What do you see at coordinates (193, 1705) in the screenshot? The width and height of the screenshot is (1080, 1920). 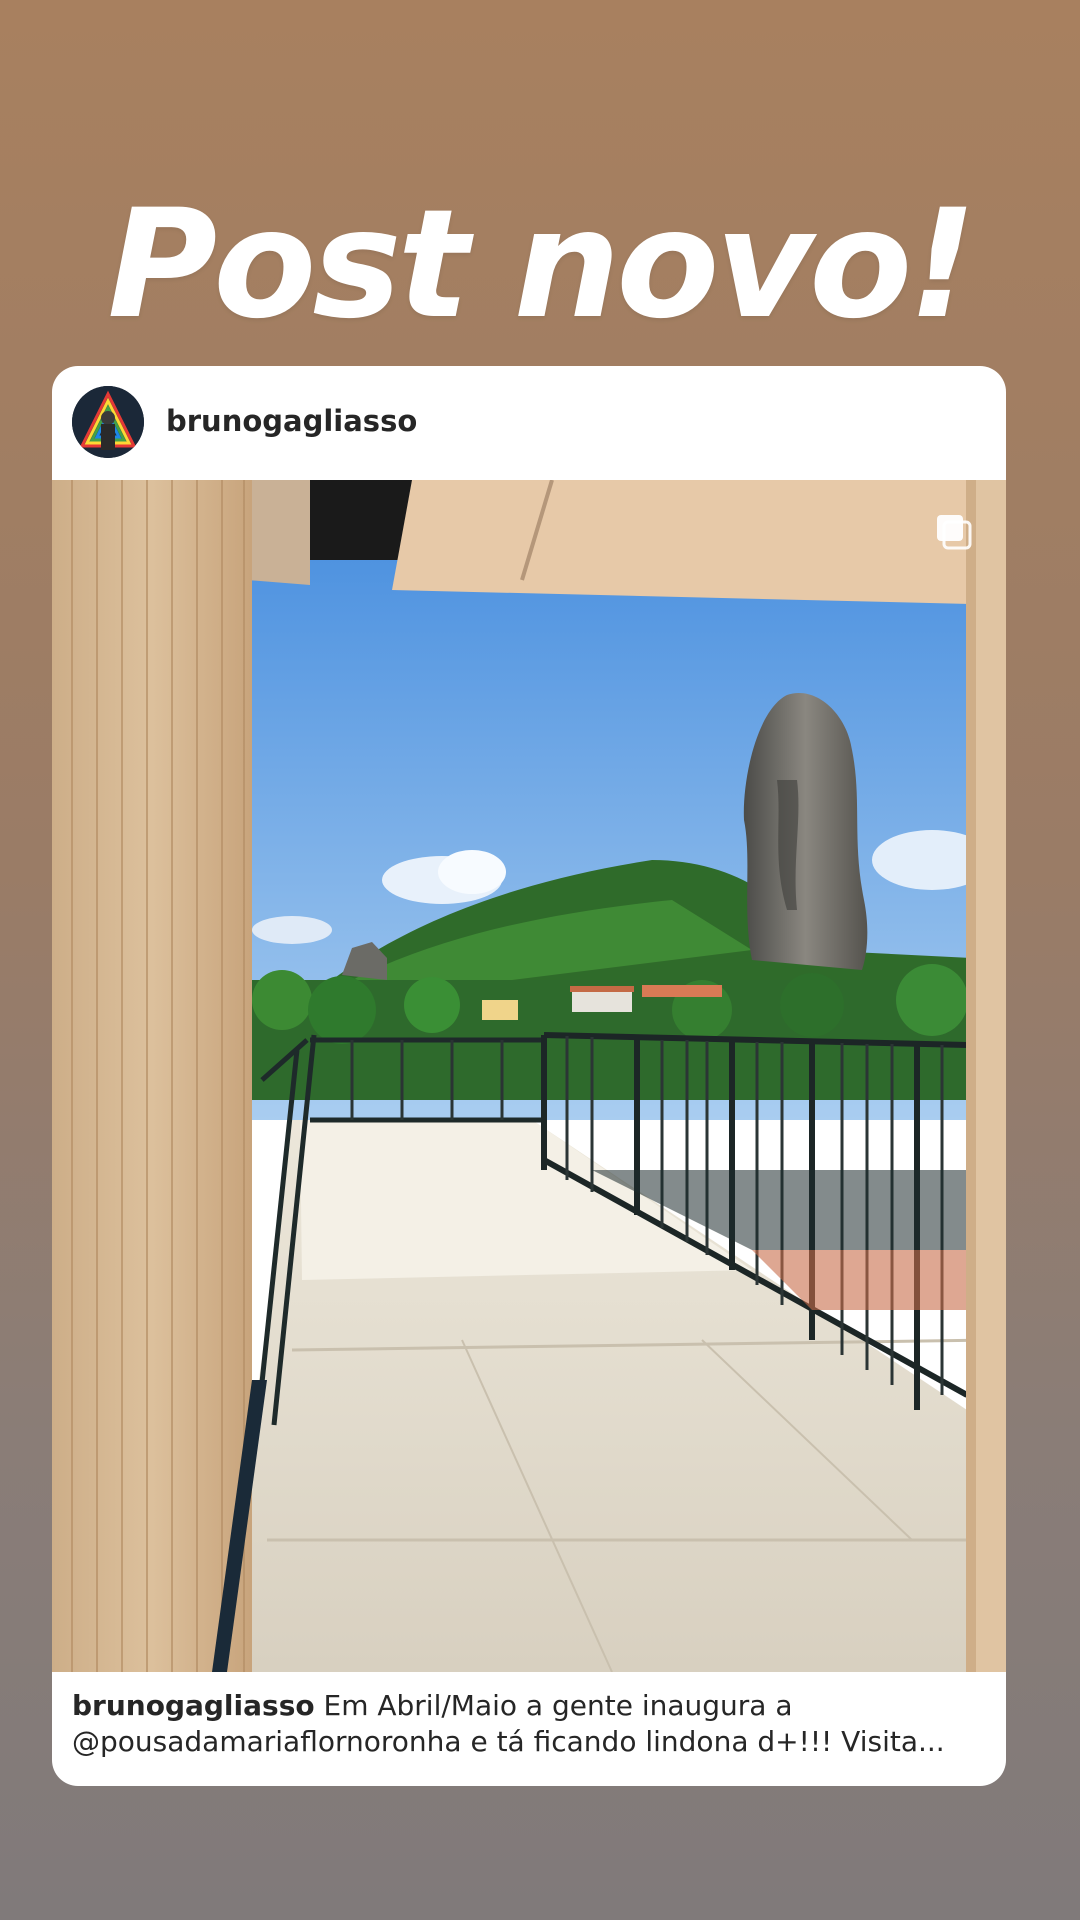 I see `caption-username: brunogagliasso` at bounding box center [193, 1705].